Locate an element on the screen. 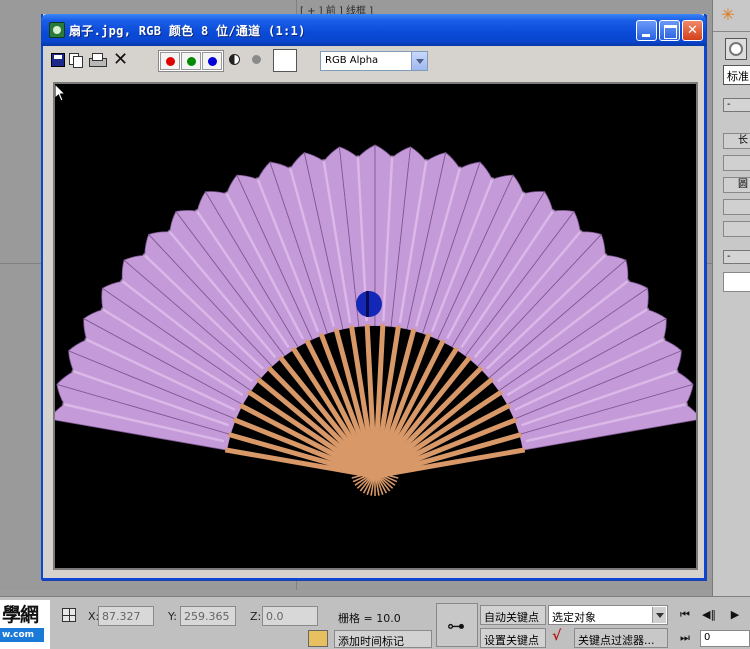 The width and height of the screenshot is (750, 649). selection-set-select: 选定对象 is located at coordinates (608, 615).